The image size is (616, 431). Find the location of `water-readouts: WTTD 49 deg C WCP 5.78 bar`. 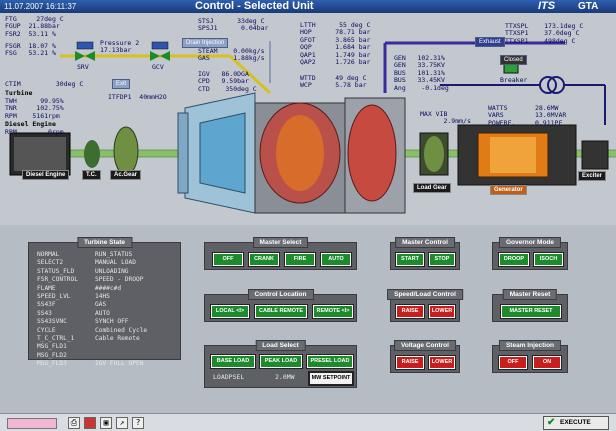

water-readouts: WTTD 49 deg C WCP 5.78 bar is located at coordinates (333, 82).